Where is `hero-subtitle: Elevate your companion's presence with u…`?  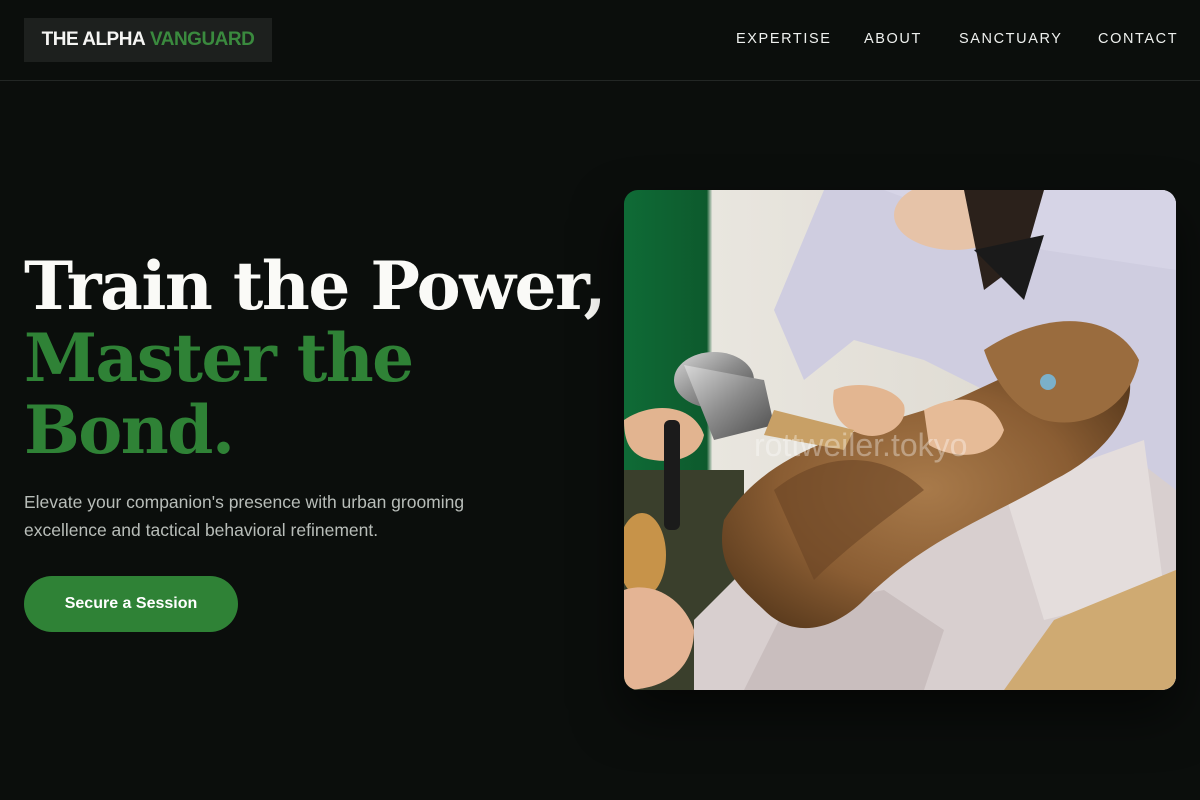 hero-subtitle: Elevate your companion's presence with u… is located at coordinates (244, 516).